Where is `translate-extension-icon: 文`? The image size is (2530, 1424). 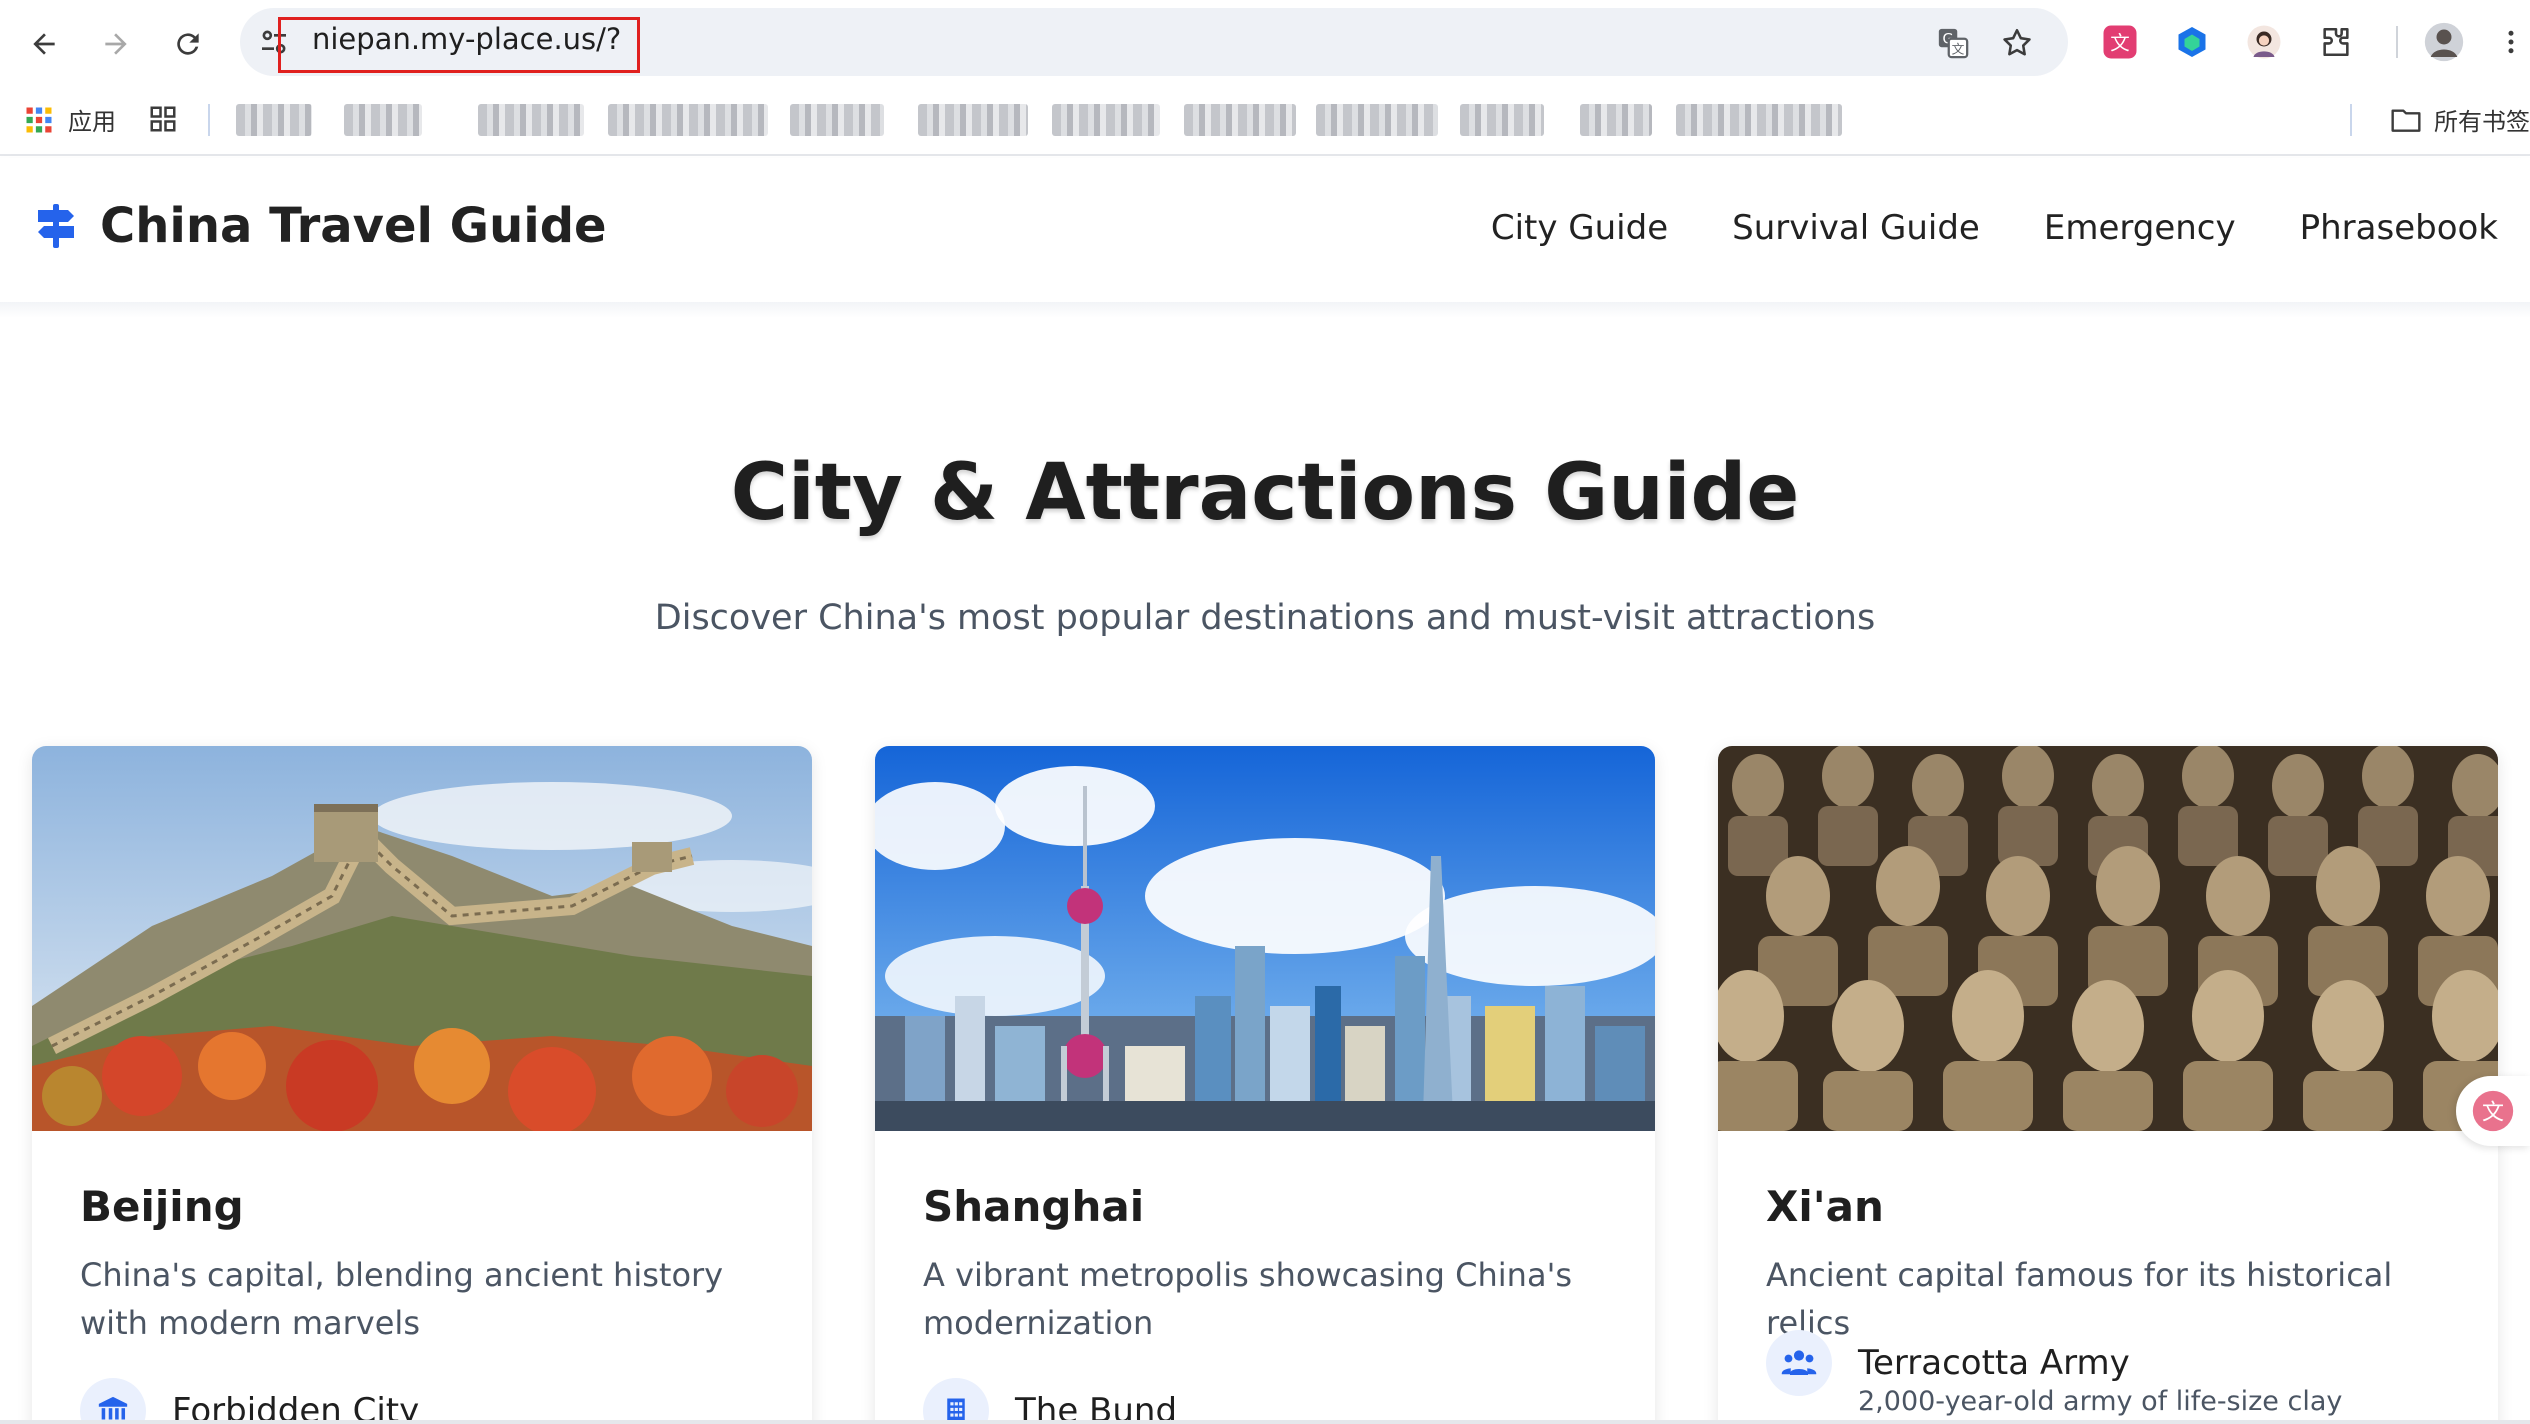 translate-extension-icon: 文 is located at coordinates (2120, 42).